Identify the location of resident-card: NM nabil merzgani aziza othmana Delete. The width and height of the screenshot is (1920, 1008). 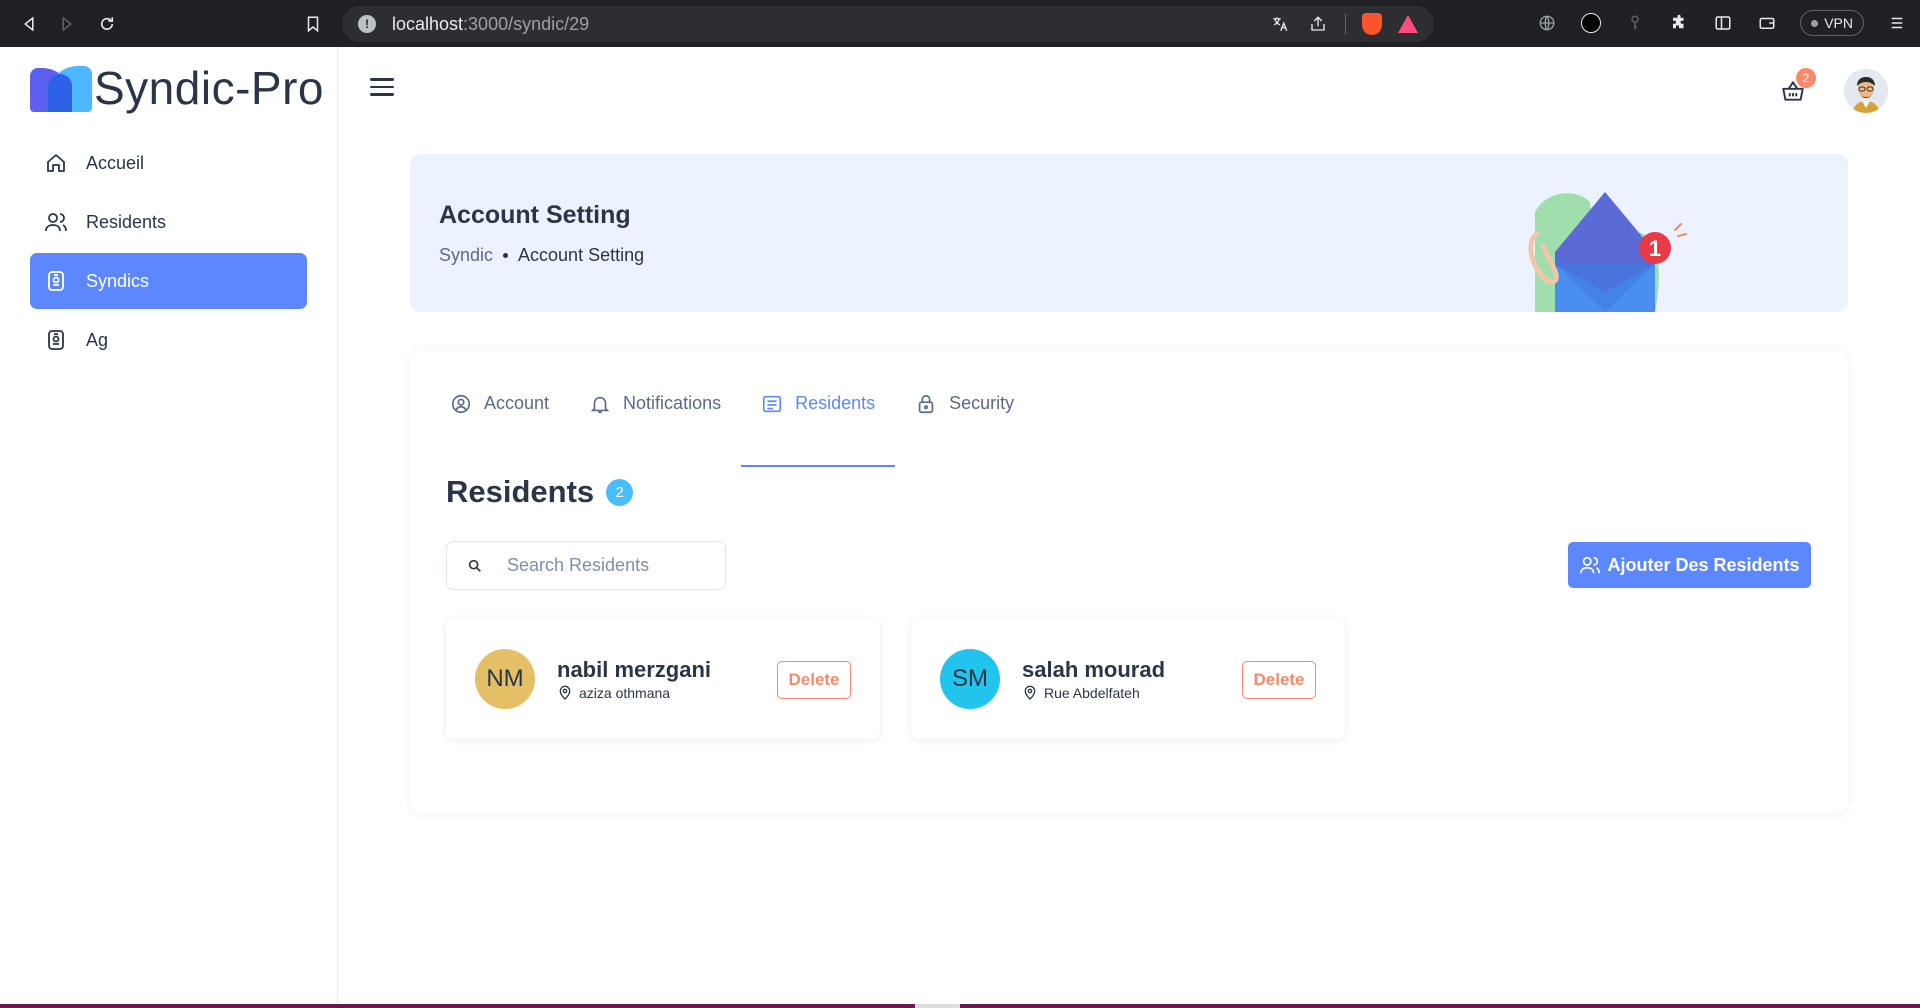
(663, 679).